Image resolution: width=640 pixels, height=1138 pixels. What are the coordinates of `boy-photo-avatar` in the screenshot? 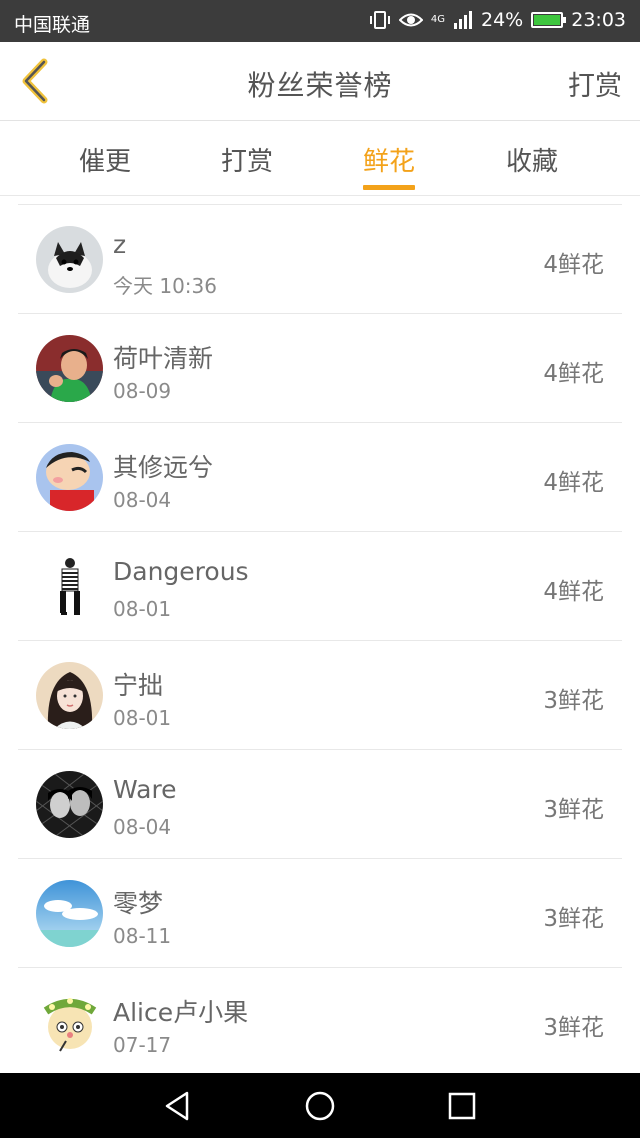 It's located at (69, 368).